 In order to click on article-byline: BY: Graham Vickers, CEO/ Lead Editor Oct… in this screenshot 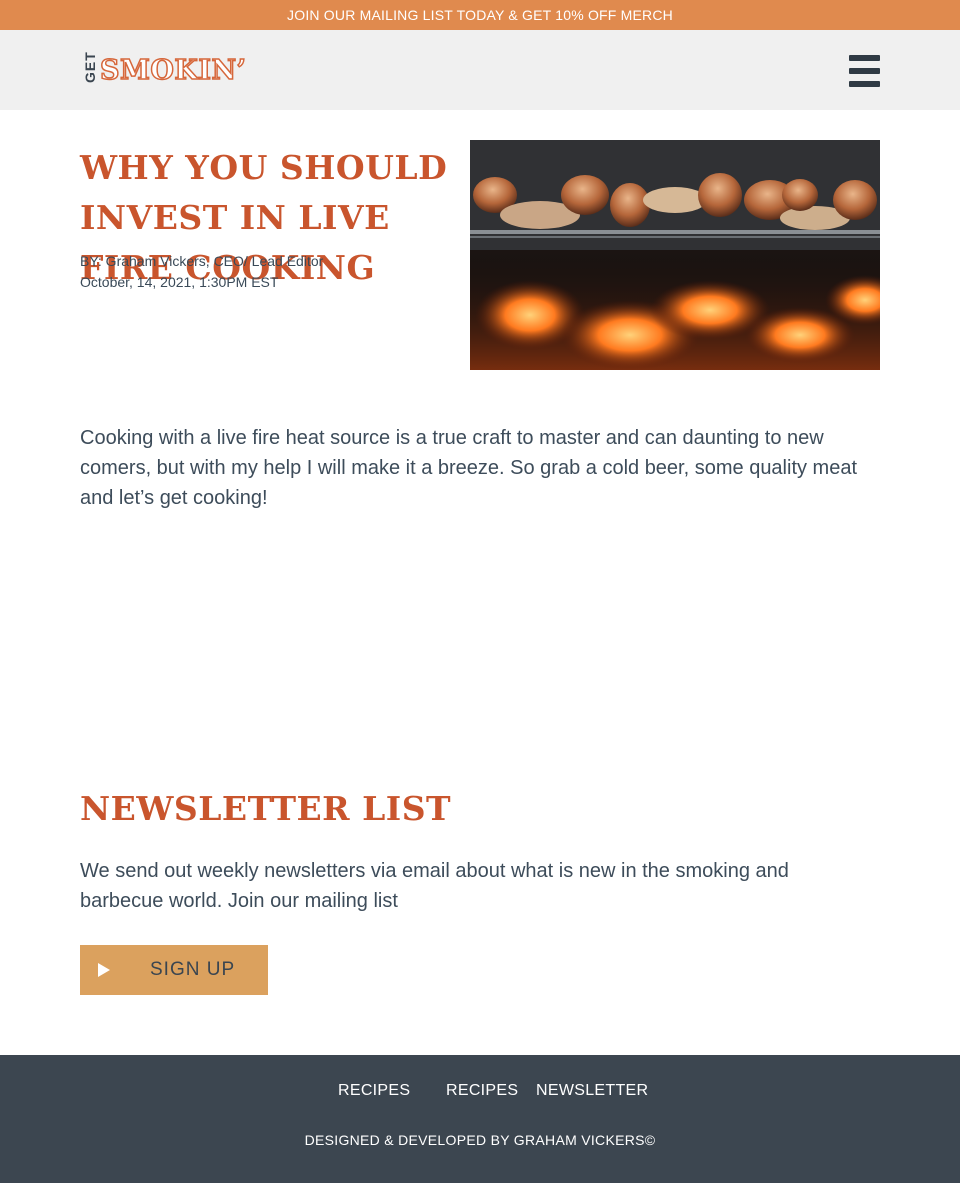, I will do `click(201, 272)`.